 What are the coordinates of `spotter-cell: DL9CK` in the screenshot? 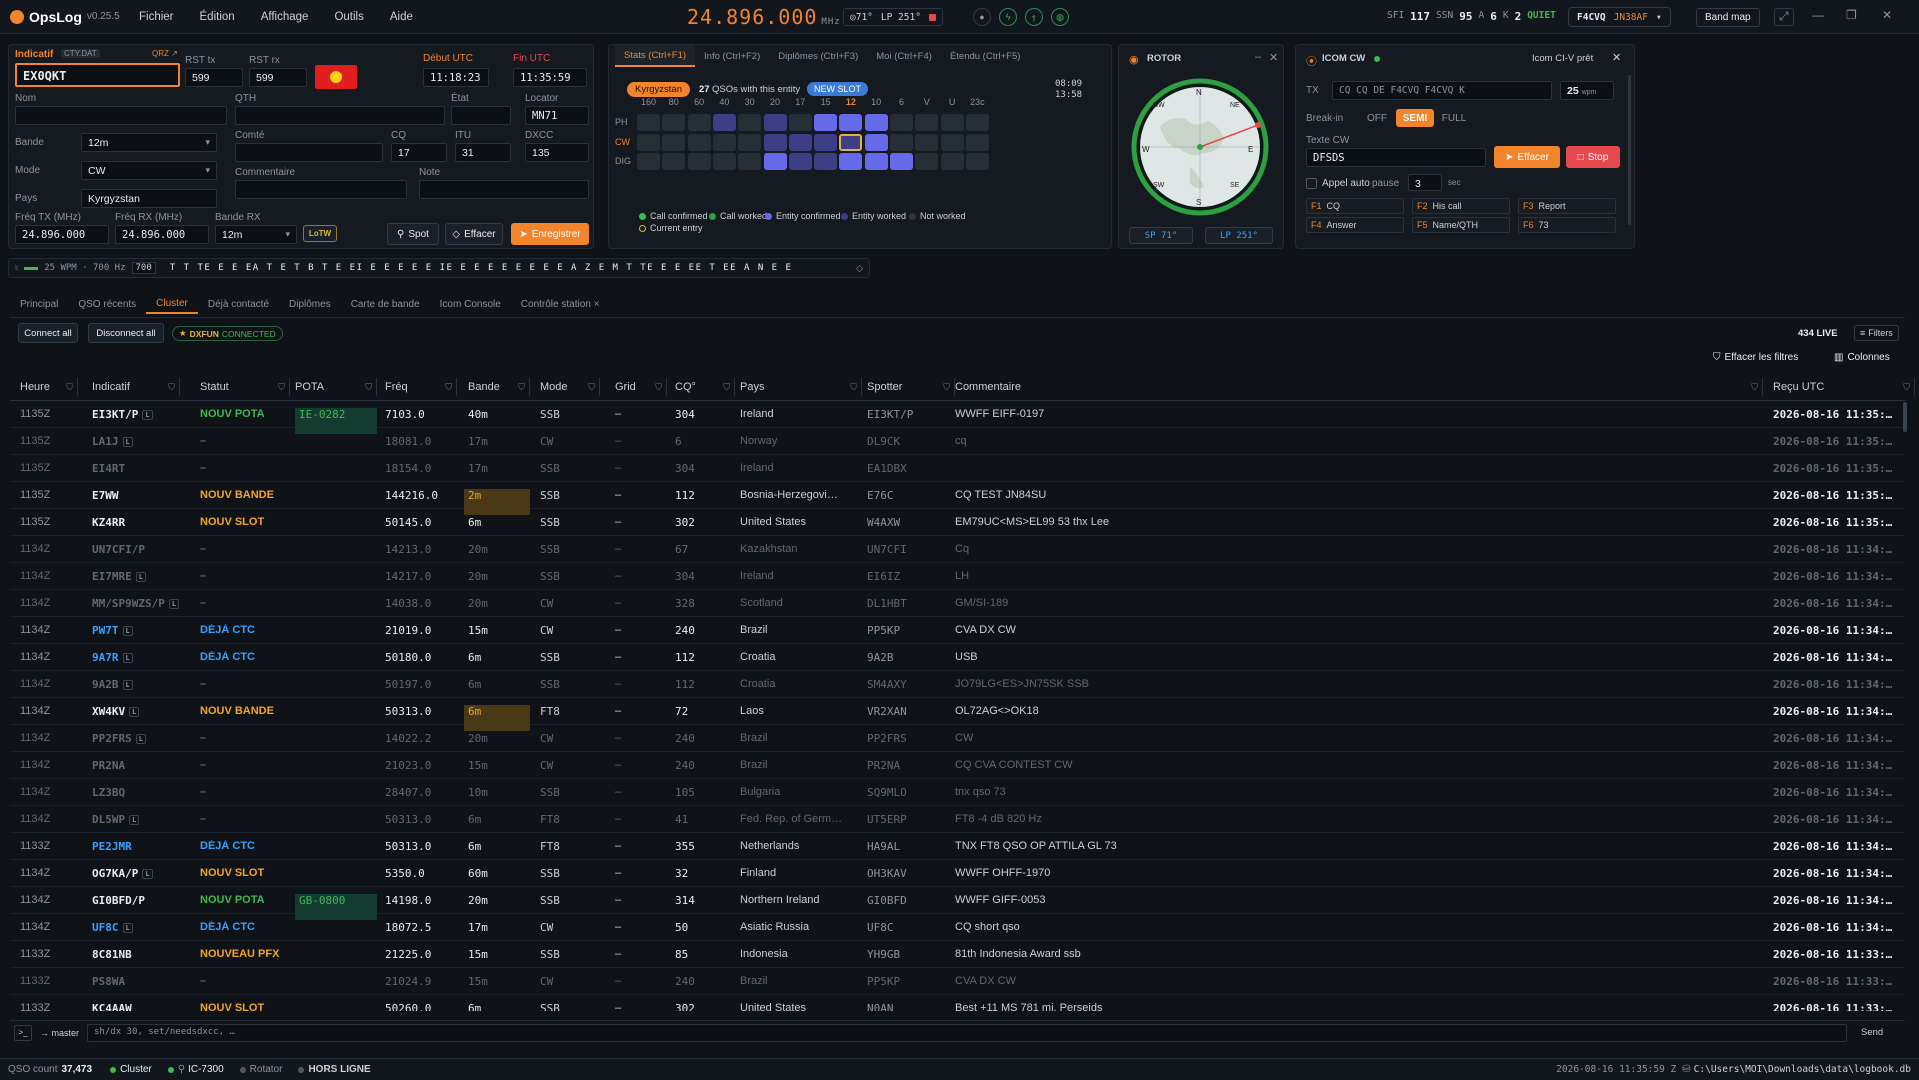 It's located at (911, 441).